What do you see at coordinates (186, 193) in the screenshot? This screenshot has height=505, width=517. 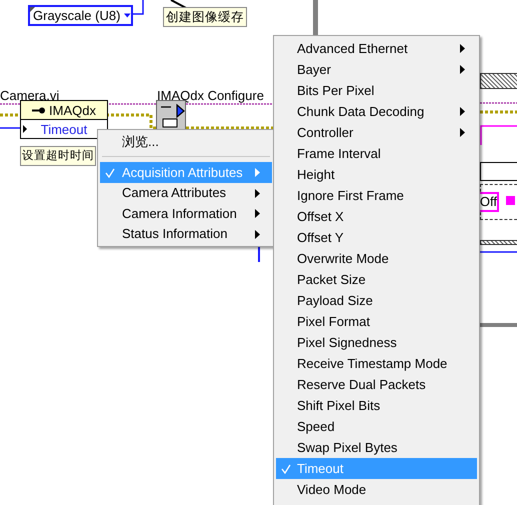 I see `menu-item: Camera Attributes` at bounding box center [186, 193].